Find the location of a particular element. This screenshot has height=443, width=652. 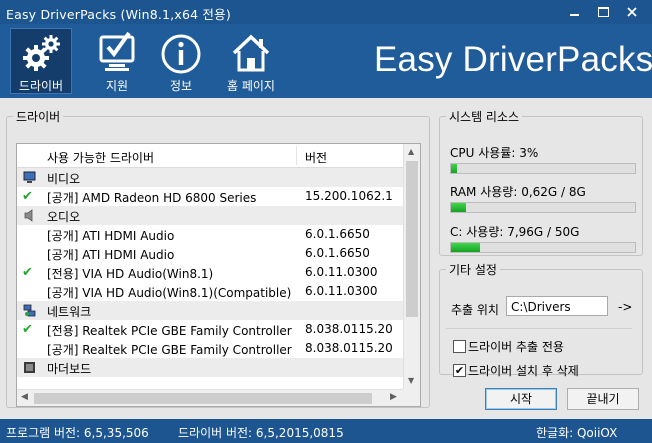

maximize-button is located at coordinates (603, 12).